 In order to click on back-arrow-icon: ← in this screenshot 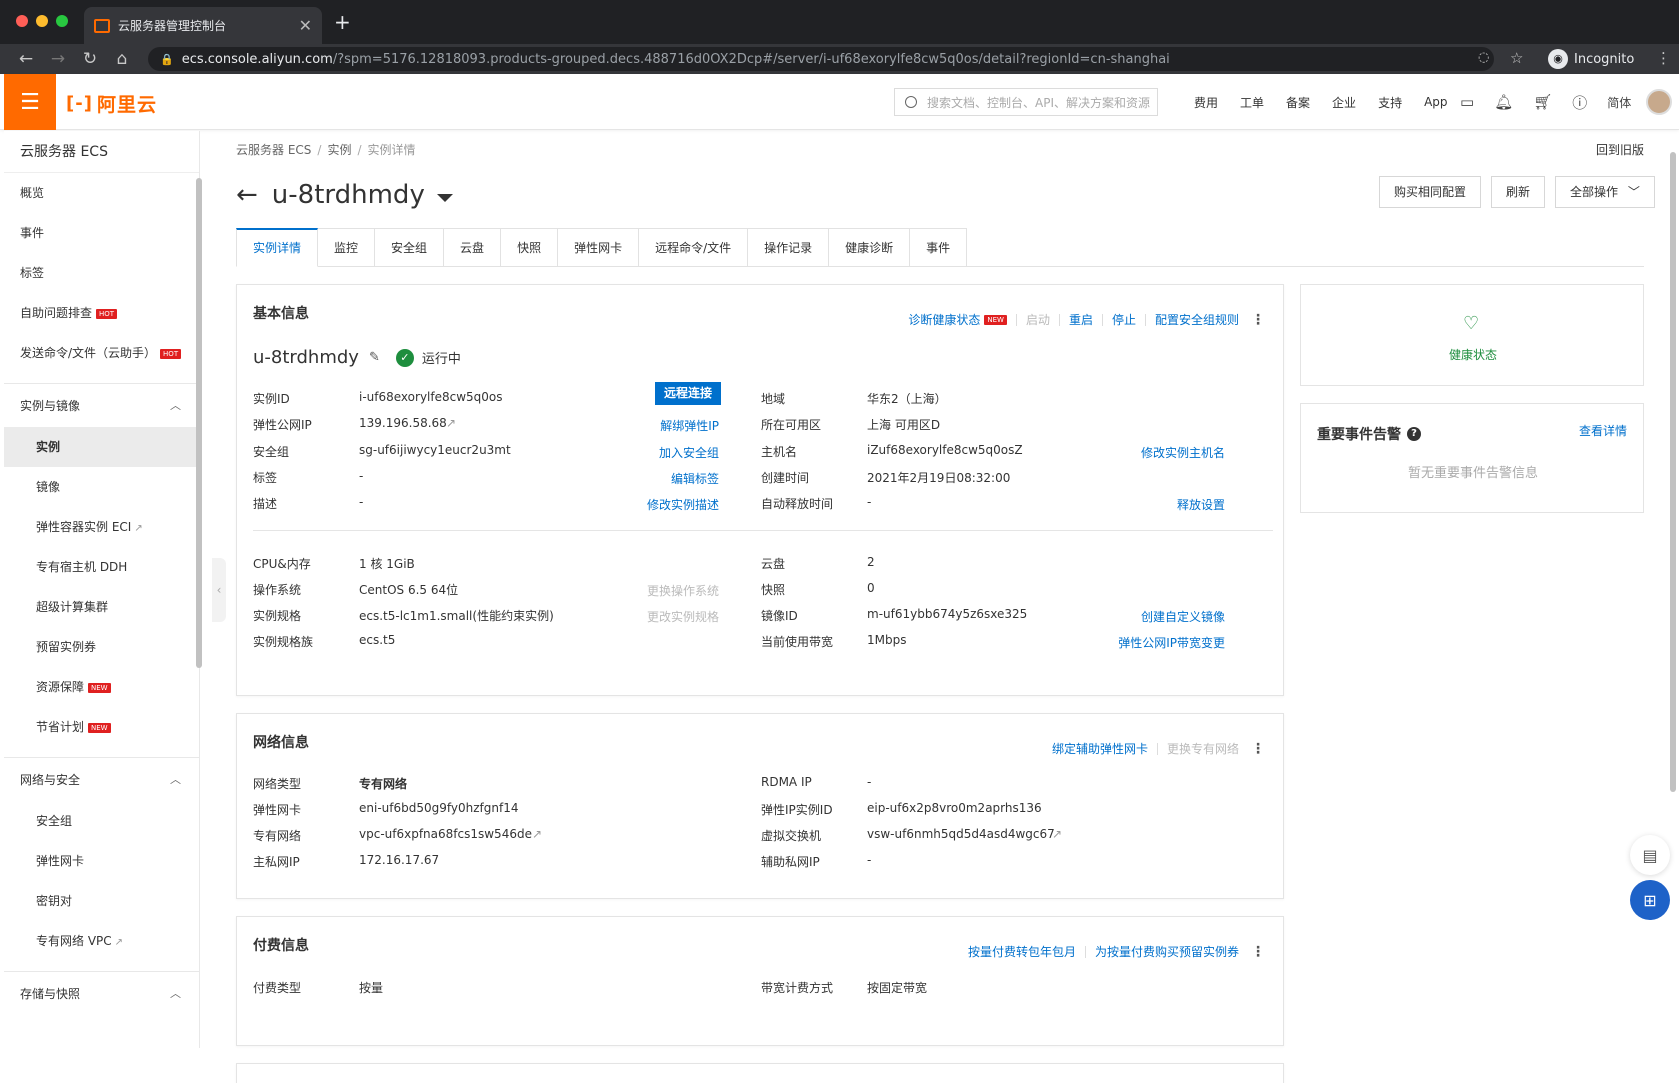, I will do `click(247, 195)`.